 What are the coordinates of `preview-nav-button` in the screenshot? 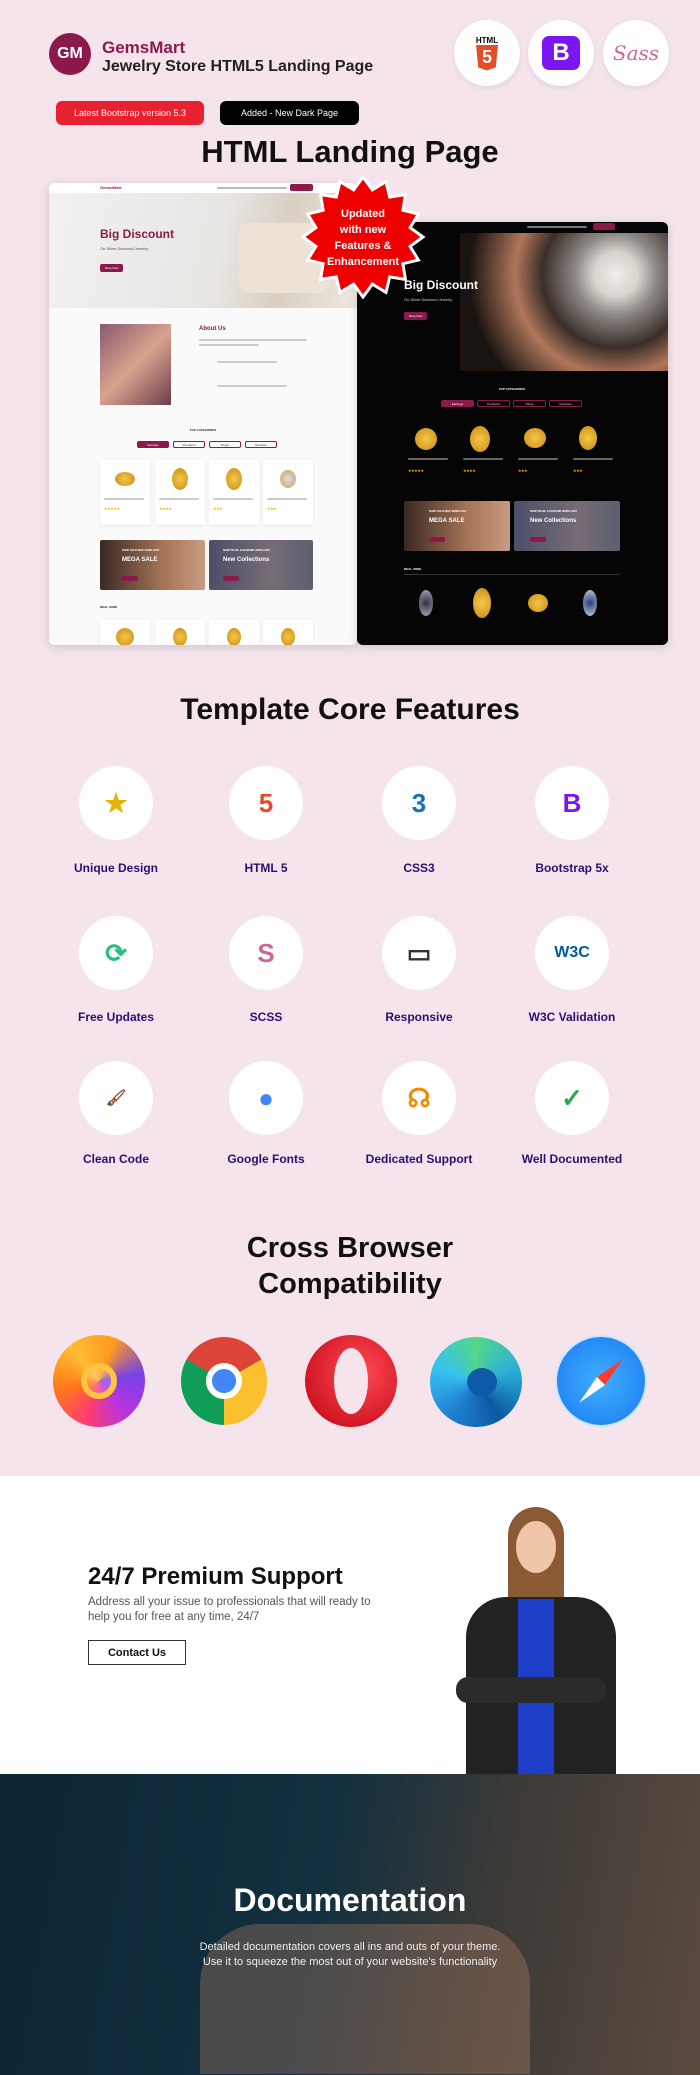 It's located at (604, 226).